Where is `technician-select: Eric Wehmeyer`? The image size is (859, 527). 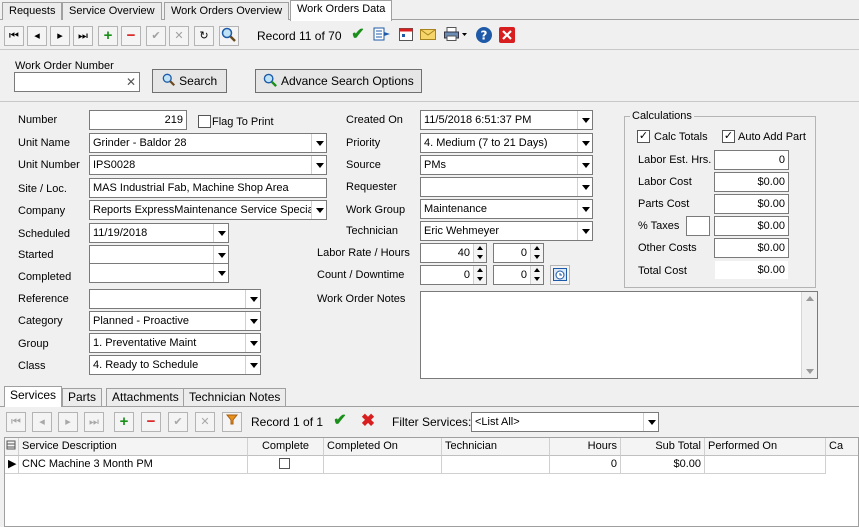 technician-select: Eric Wehmeyer is located at coordinates (506, 231).